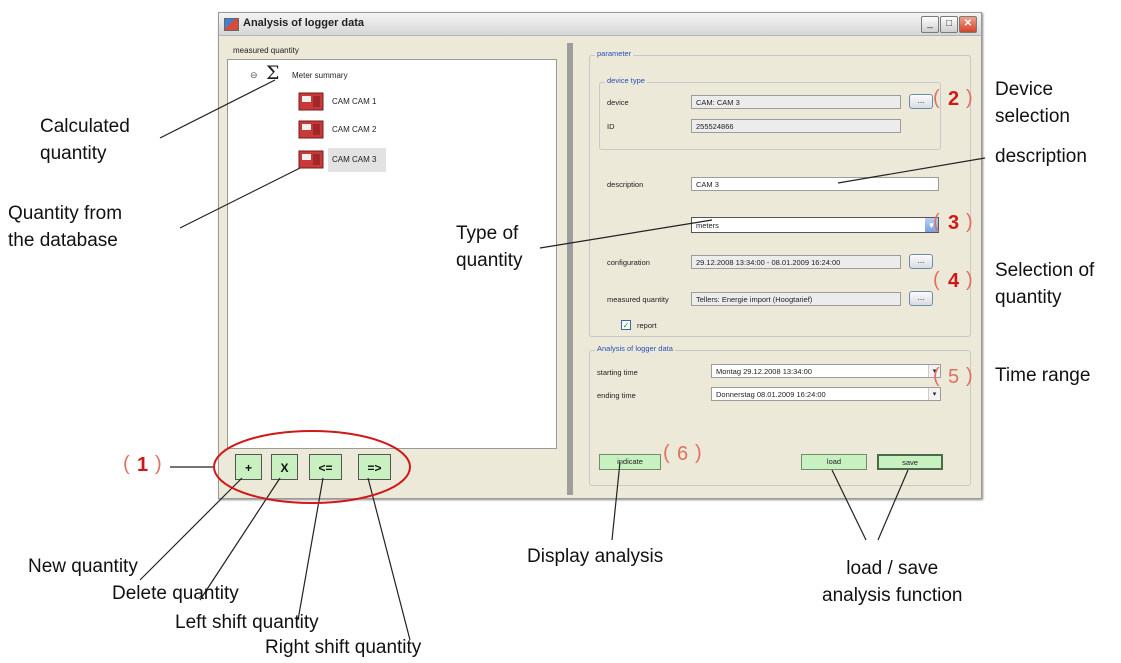  I want to click on annotation-left-shift: Left shift quantity, so click(247, 622).